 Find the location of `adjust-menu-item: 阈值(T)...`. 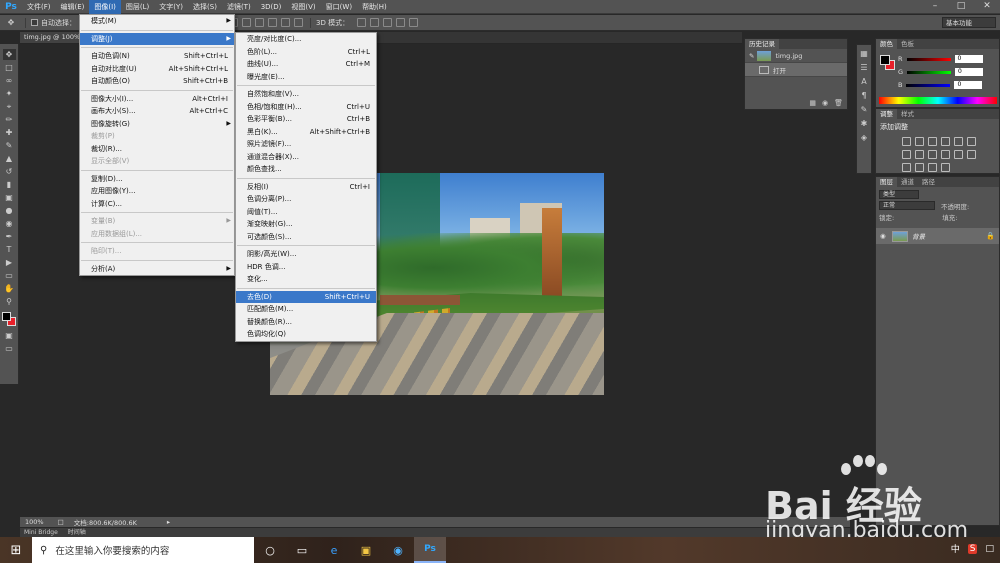

adjust-menu-item: 阈值(T)... is located at coordinates (306, 212).